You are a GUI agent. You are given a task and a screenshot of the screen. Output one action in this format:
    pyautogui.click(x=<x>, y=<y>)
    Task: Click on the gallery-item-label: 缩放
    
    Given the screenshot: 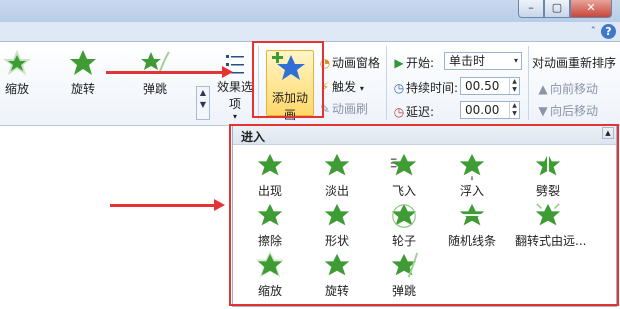 What is the action you would take?
    pyautogui.click(x=16, y=89)
    